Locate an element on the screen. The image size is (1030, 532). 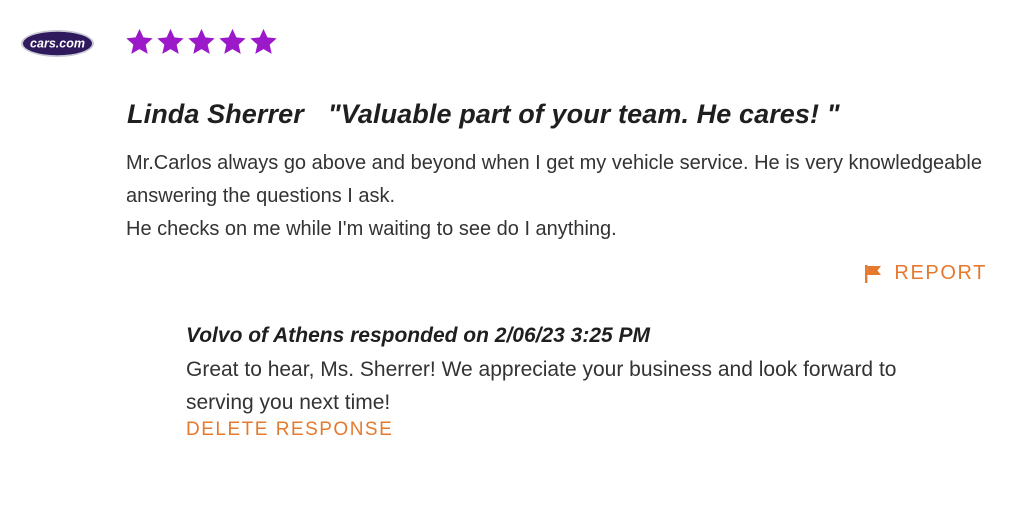
star-rating is located at coordinates (201, 41).